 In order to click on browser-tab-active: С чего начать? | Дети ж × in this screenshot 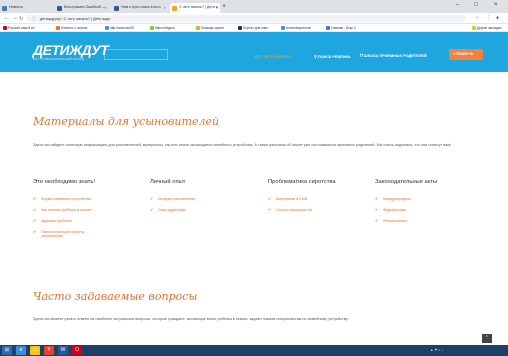, I will do `click(195, 8)`.